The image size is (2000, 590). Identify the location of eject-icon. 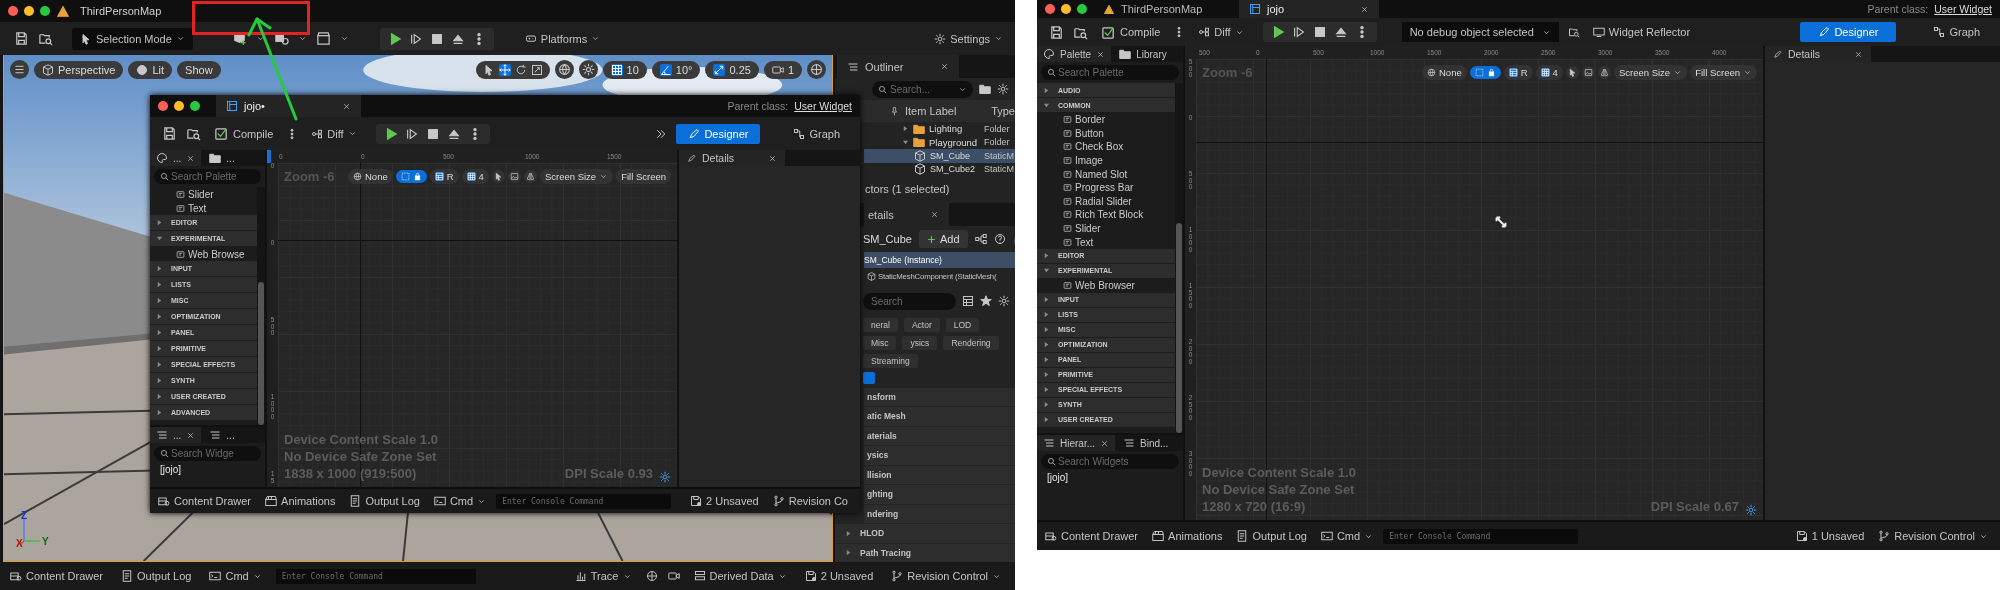
(1340, 32).